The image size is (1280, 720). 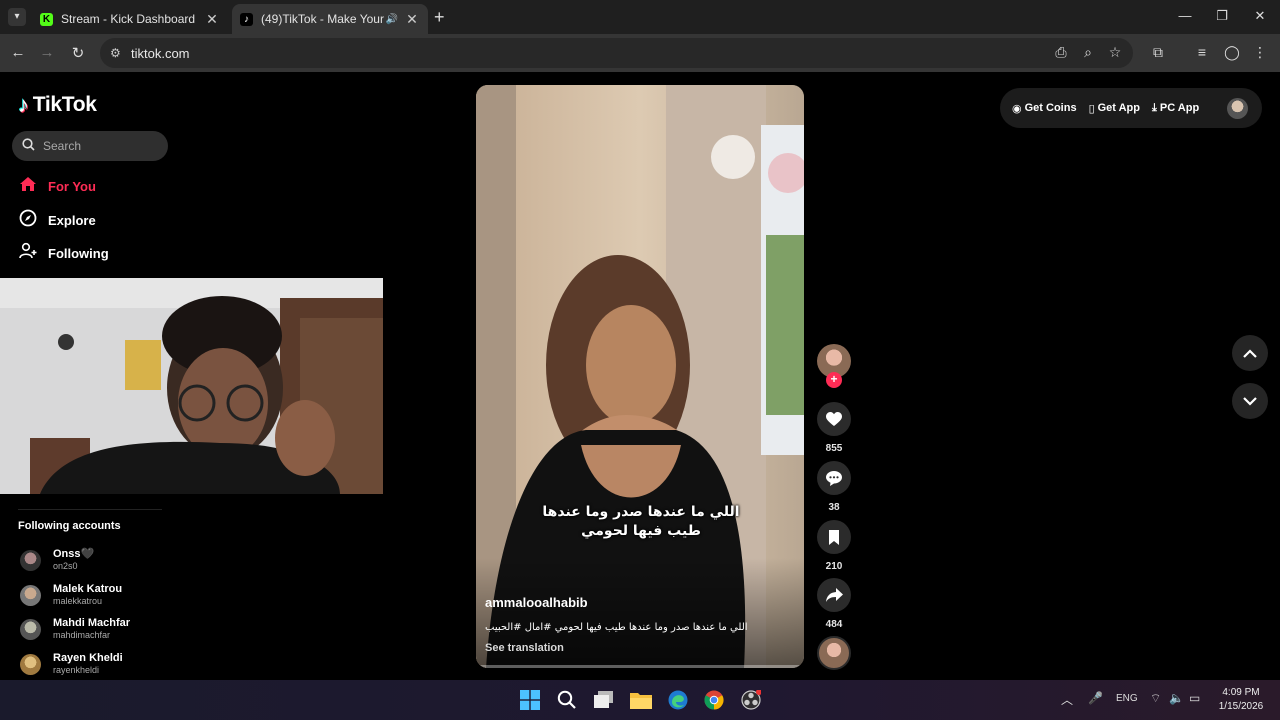 I want to click on bookmark-star-icon: ☆, so click(x=1115, y=52).